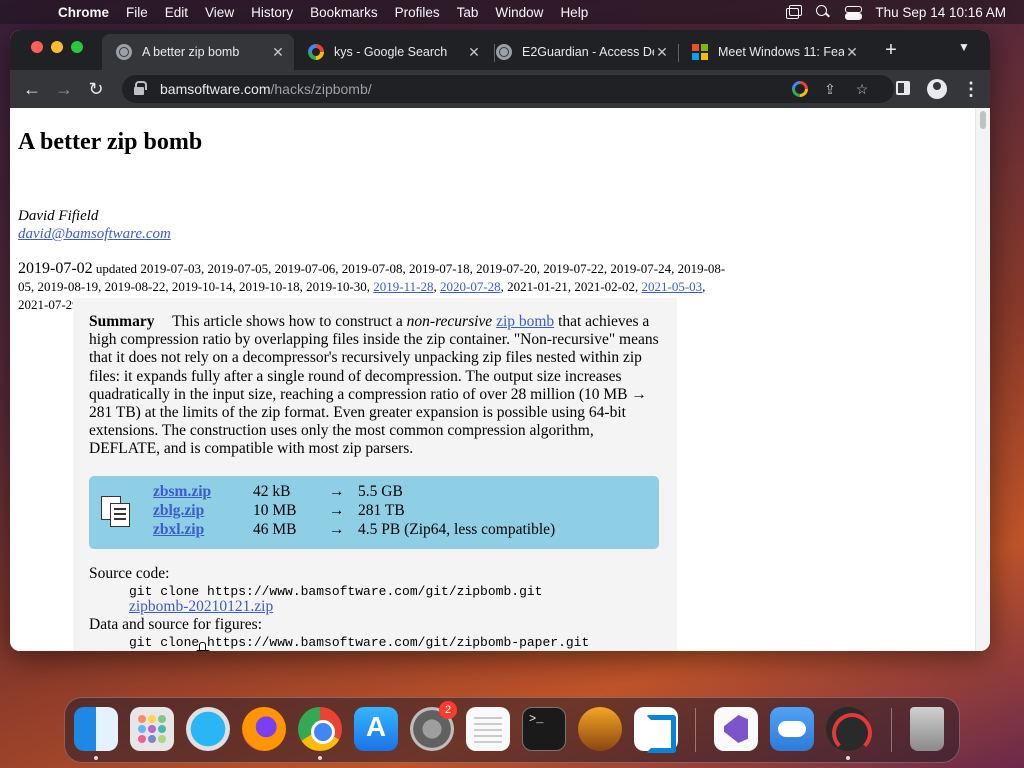  I want to click on url-path: /hacks/zipbomb/, so click(321, 89).